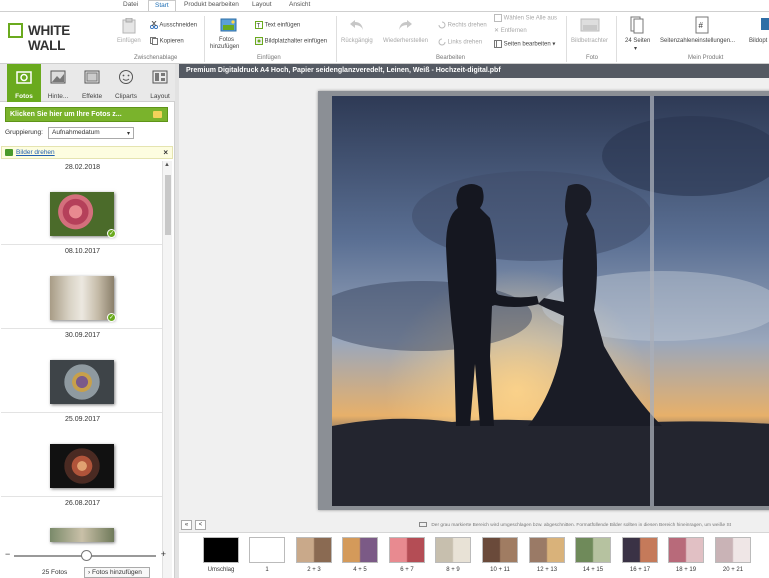  I want to click on tab-ansicht: Ansicht, so click(299, 4).